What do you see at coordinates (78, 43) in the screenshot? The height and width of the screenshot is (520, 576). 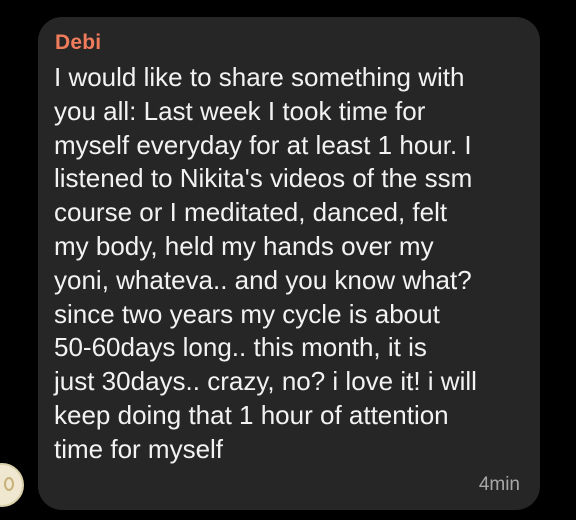 I see `sender-name: Debi` at bounding box center [78, 43].